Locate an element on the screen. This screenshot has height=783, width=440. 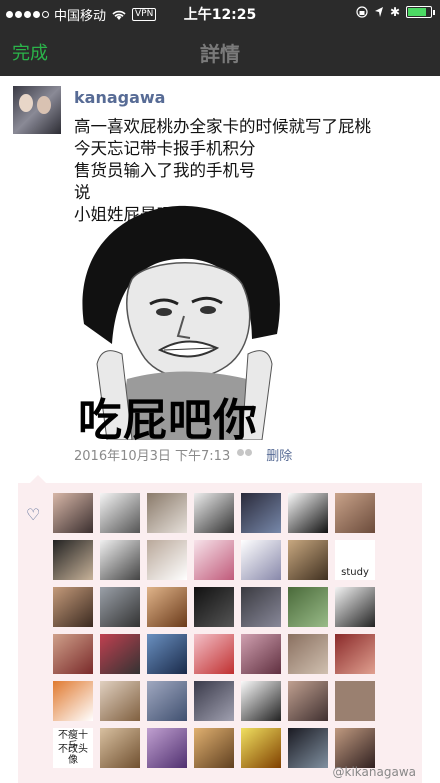
post-meta: 2016年10月3日 下午7:13 删除 is located at coordinates (183, 454).